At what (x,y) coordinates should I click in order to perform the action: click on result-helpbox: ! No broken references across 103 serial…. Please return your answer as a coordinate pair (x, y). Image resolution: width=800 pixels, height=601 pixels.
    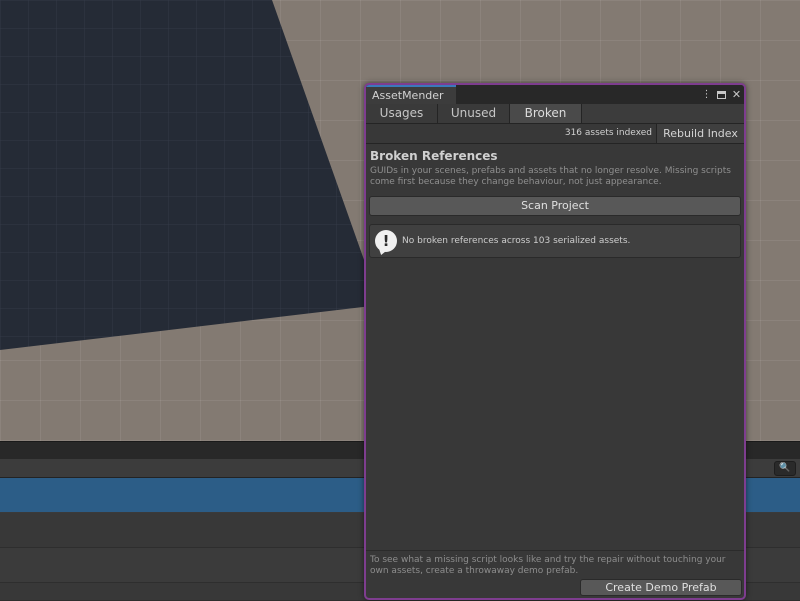
    Looking at the image, I should click on (555, 241).